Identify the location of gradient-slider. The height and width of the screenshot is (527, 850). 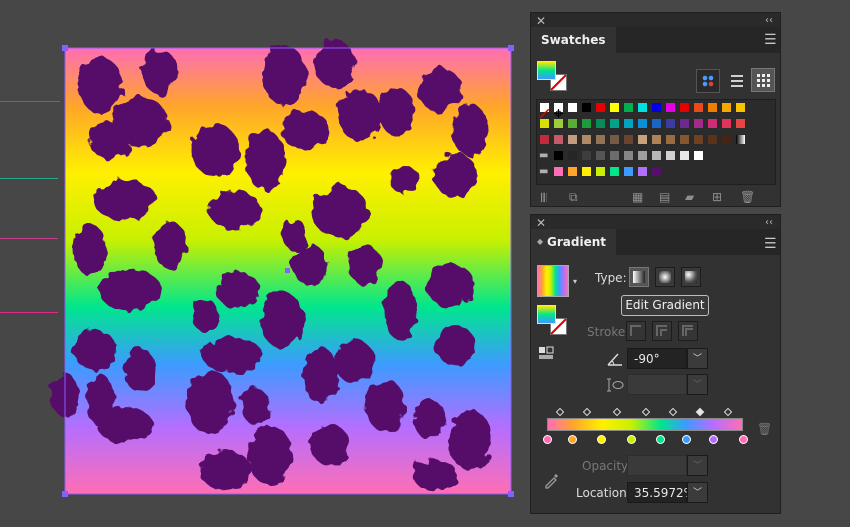
(646, 427).